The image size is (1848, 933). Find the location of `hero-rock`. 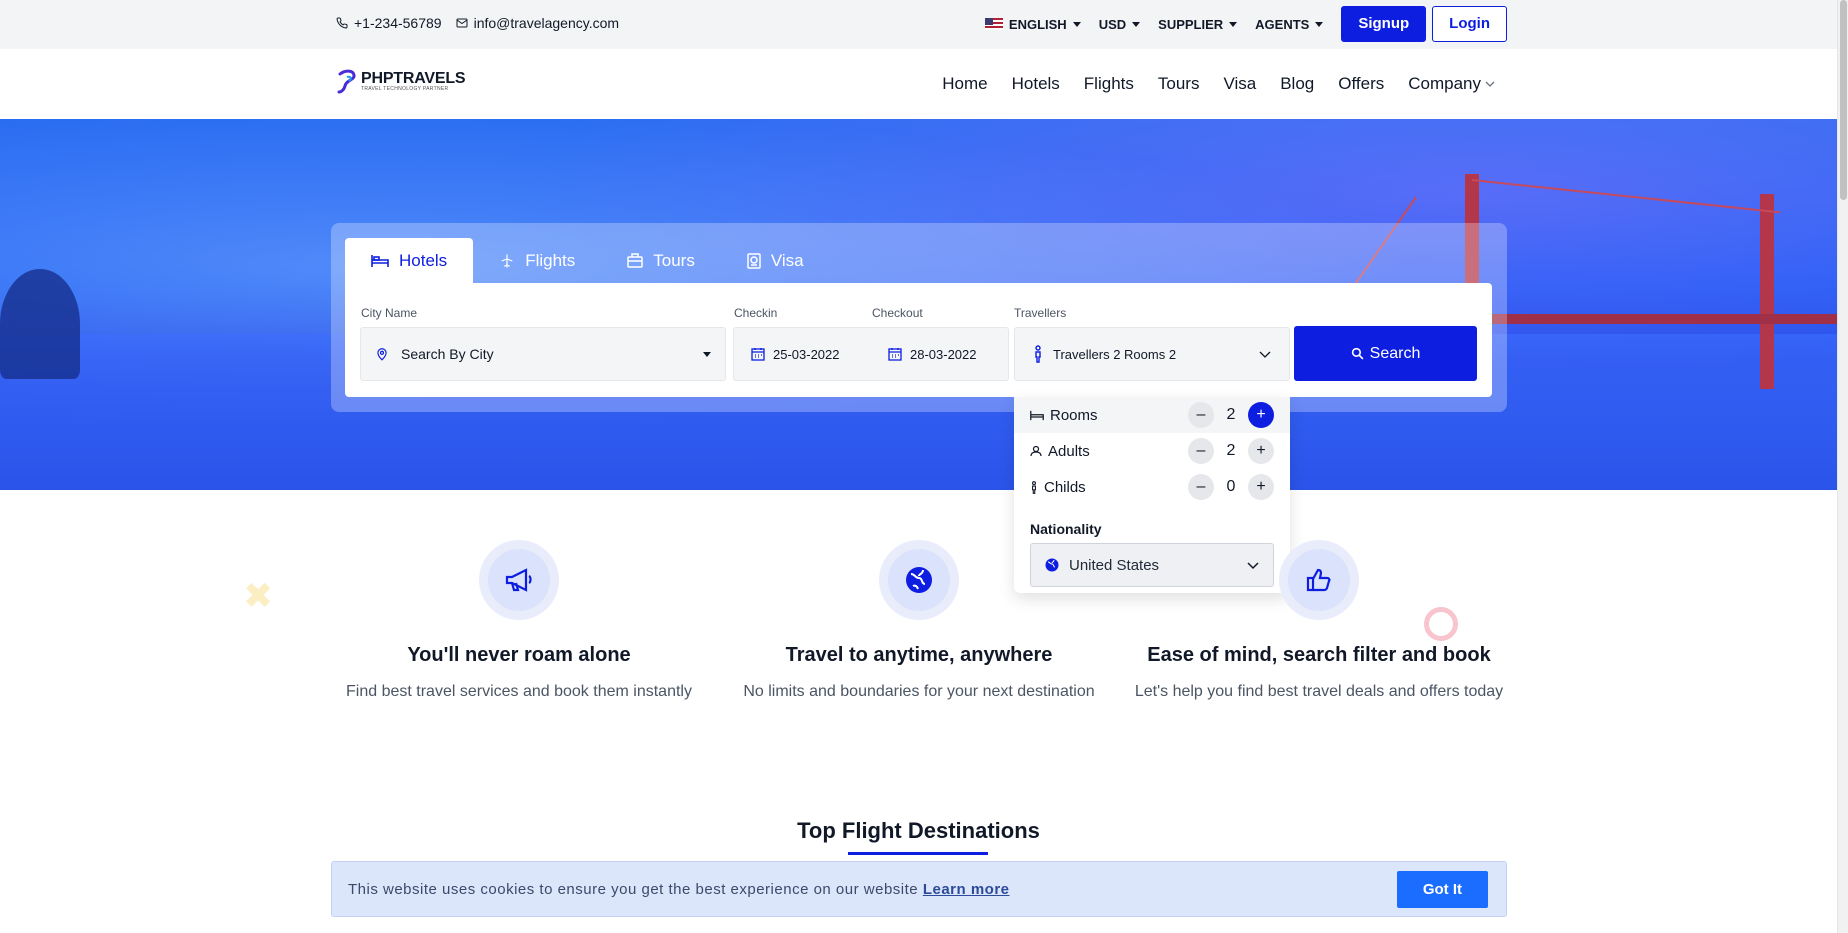

hero-rock is located at coordinates (40, 324).